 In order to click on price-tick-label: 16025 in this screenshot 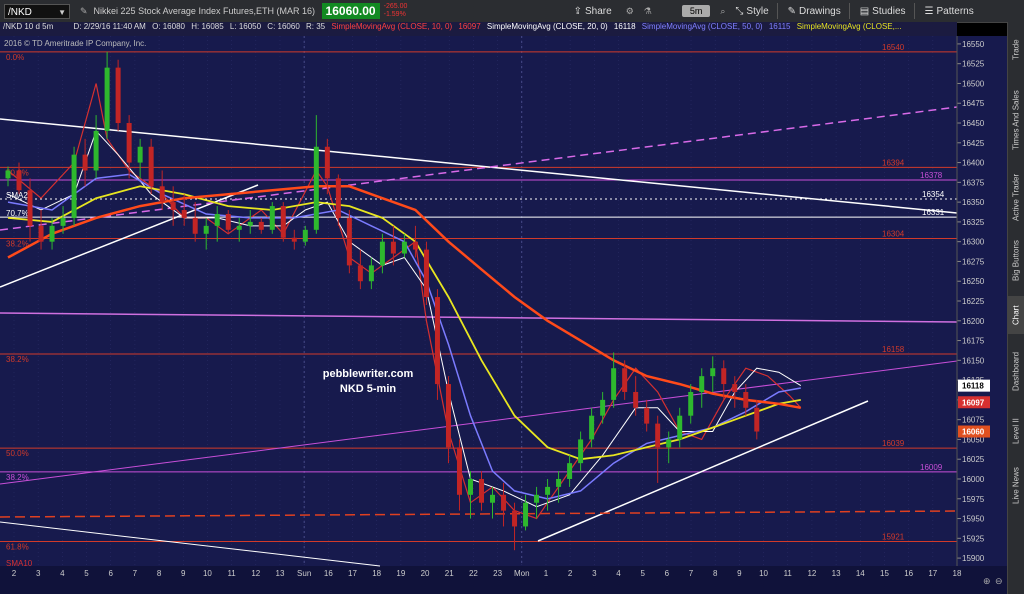, I will do `click(973, 459)`.